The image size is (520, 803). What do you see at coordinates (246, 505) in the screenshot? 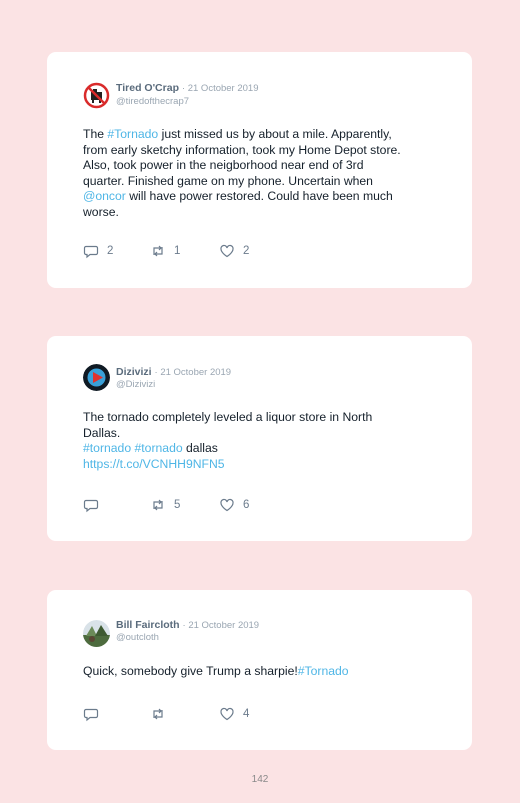
I see `like-count: 6` at bounding box center [246, 505].